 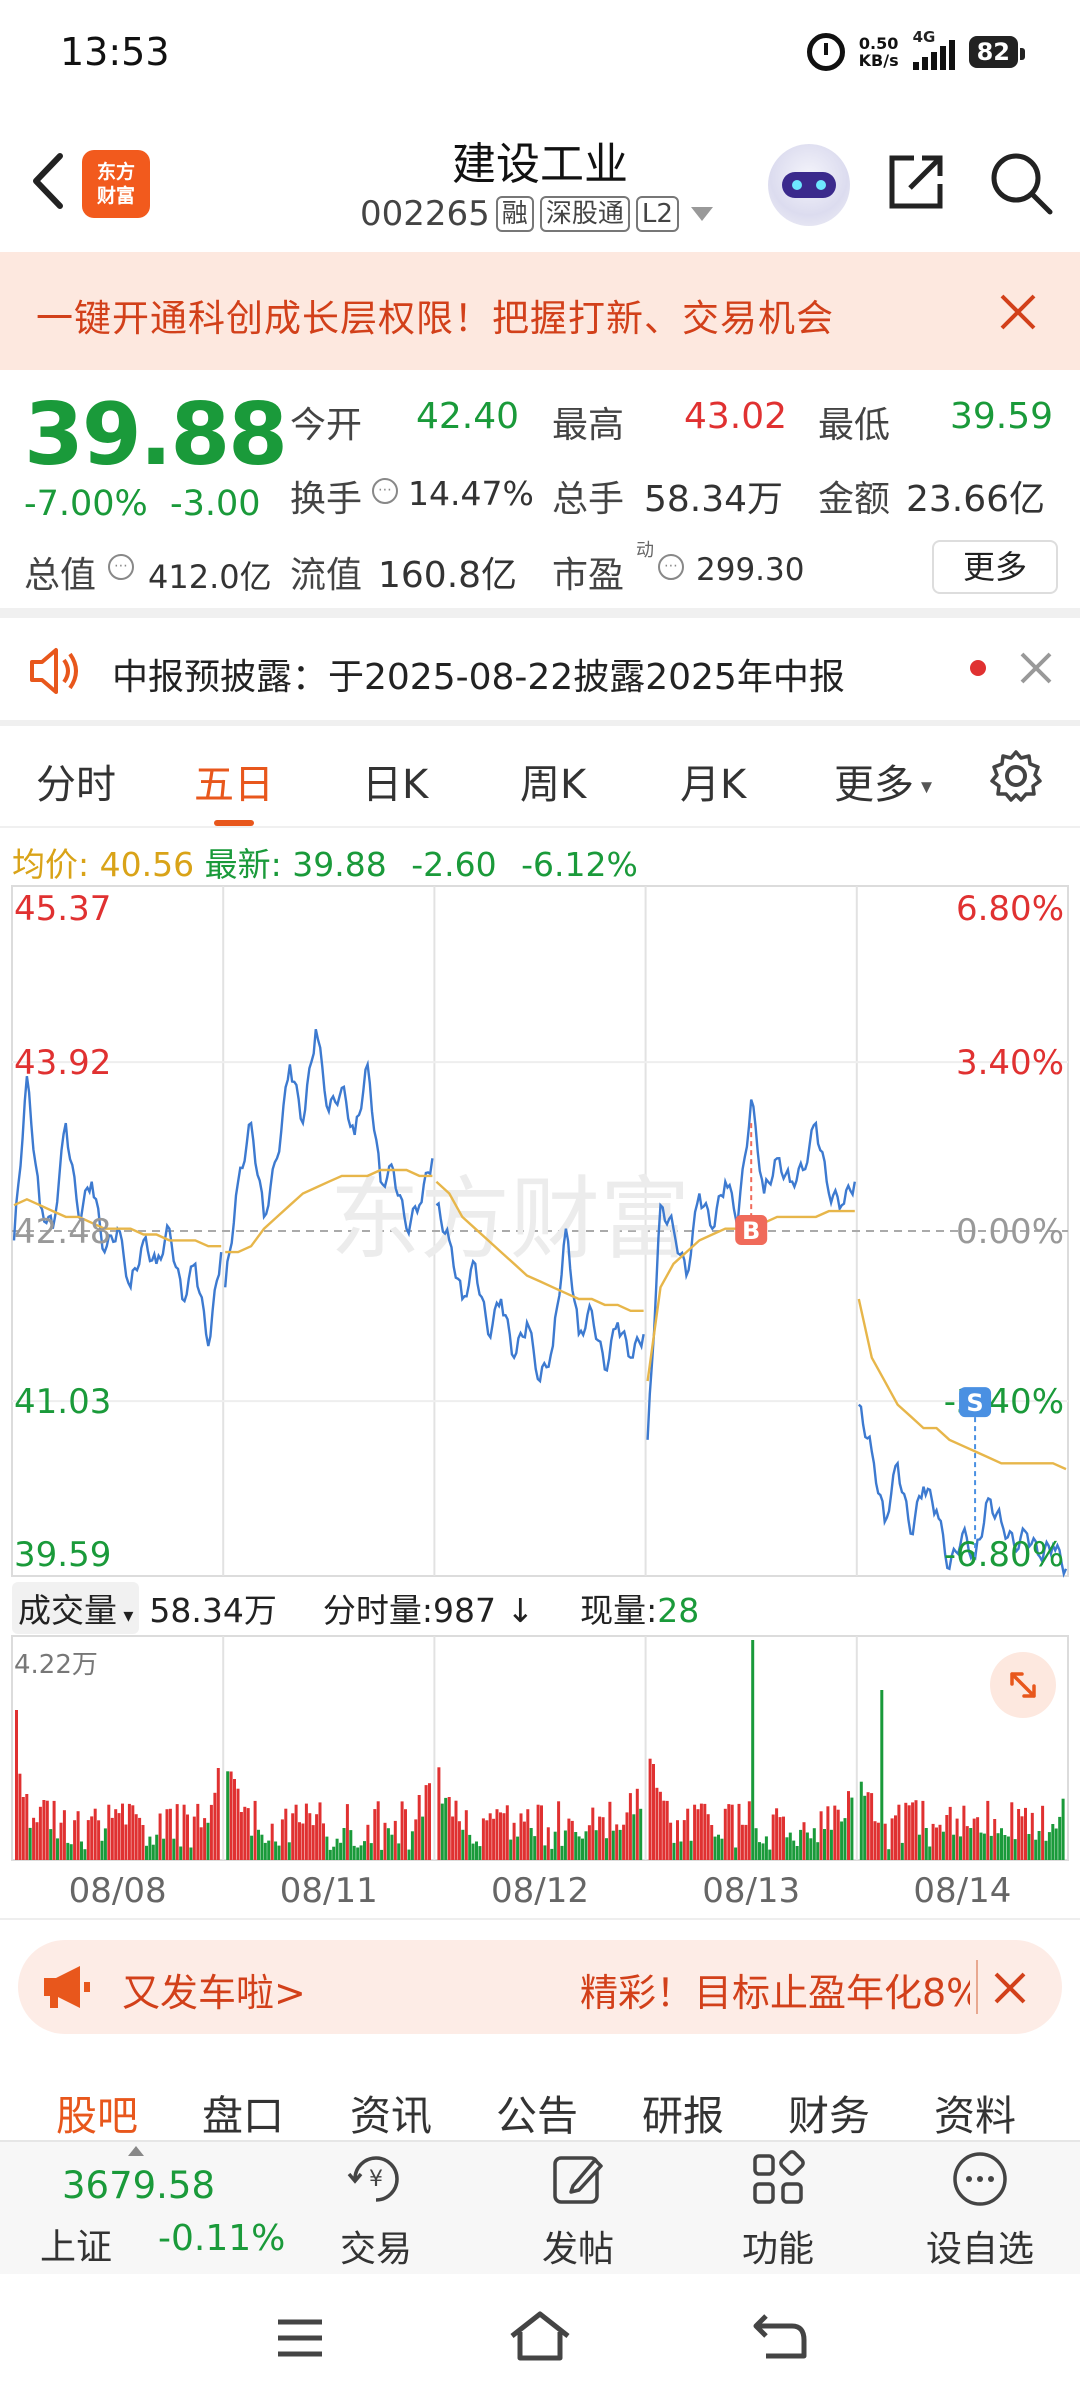 What do you see at coordinates (578, 2210) in the screenshot?
I see `nav-post: 发帖` at bounding box center [578, 2210].